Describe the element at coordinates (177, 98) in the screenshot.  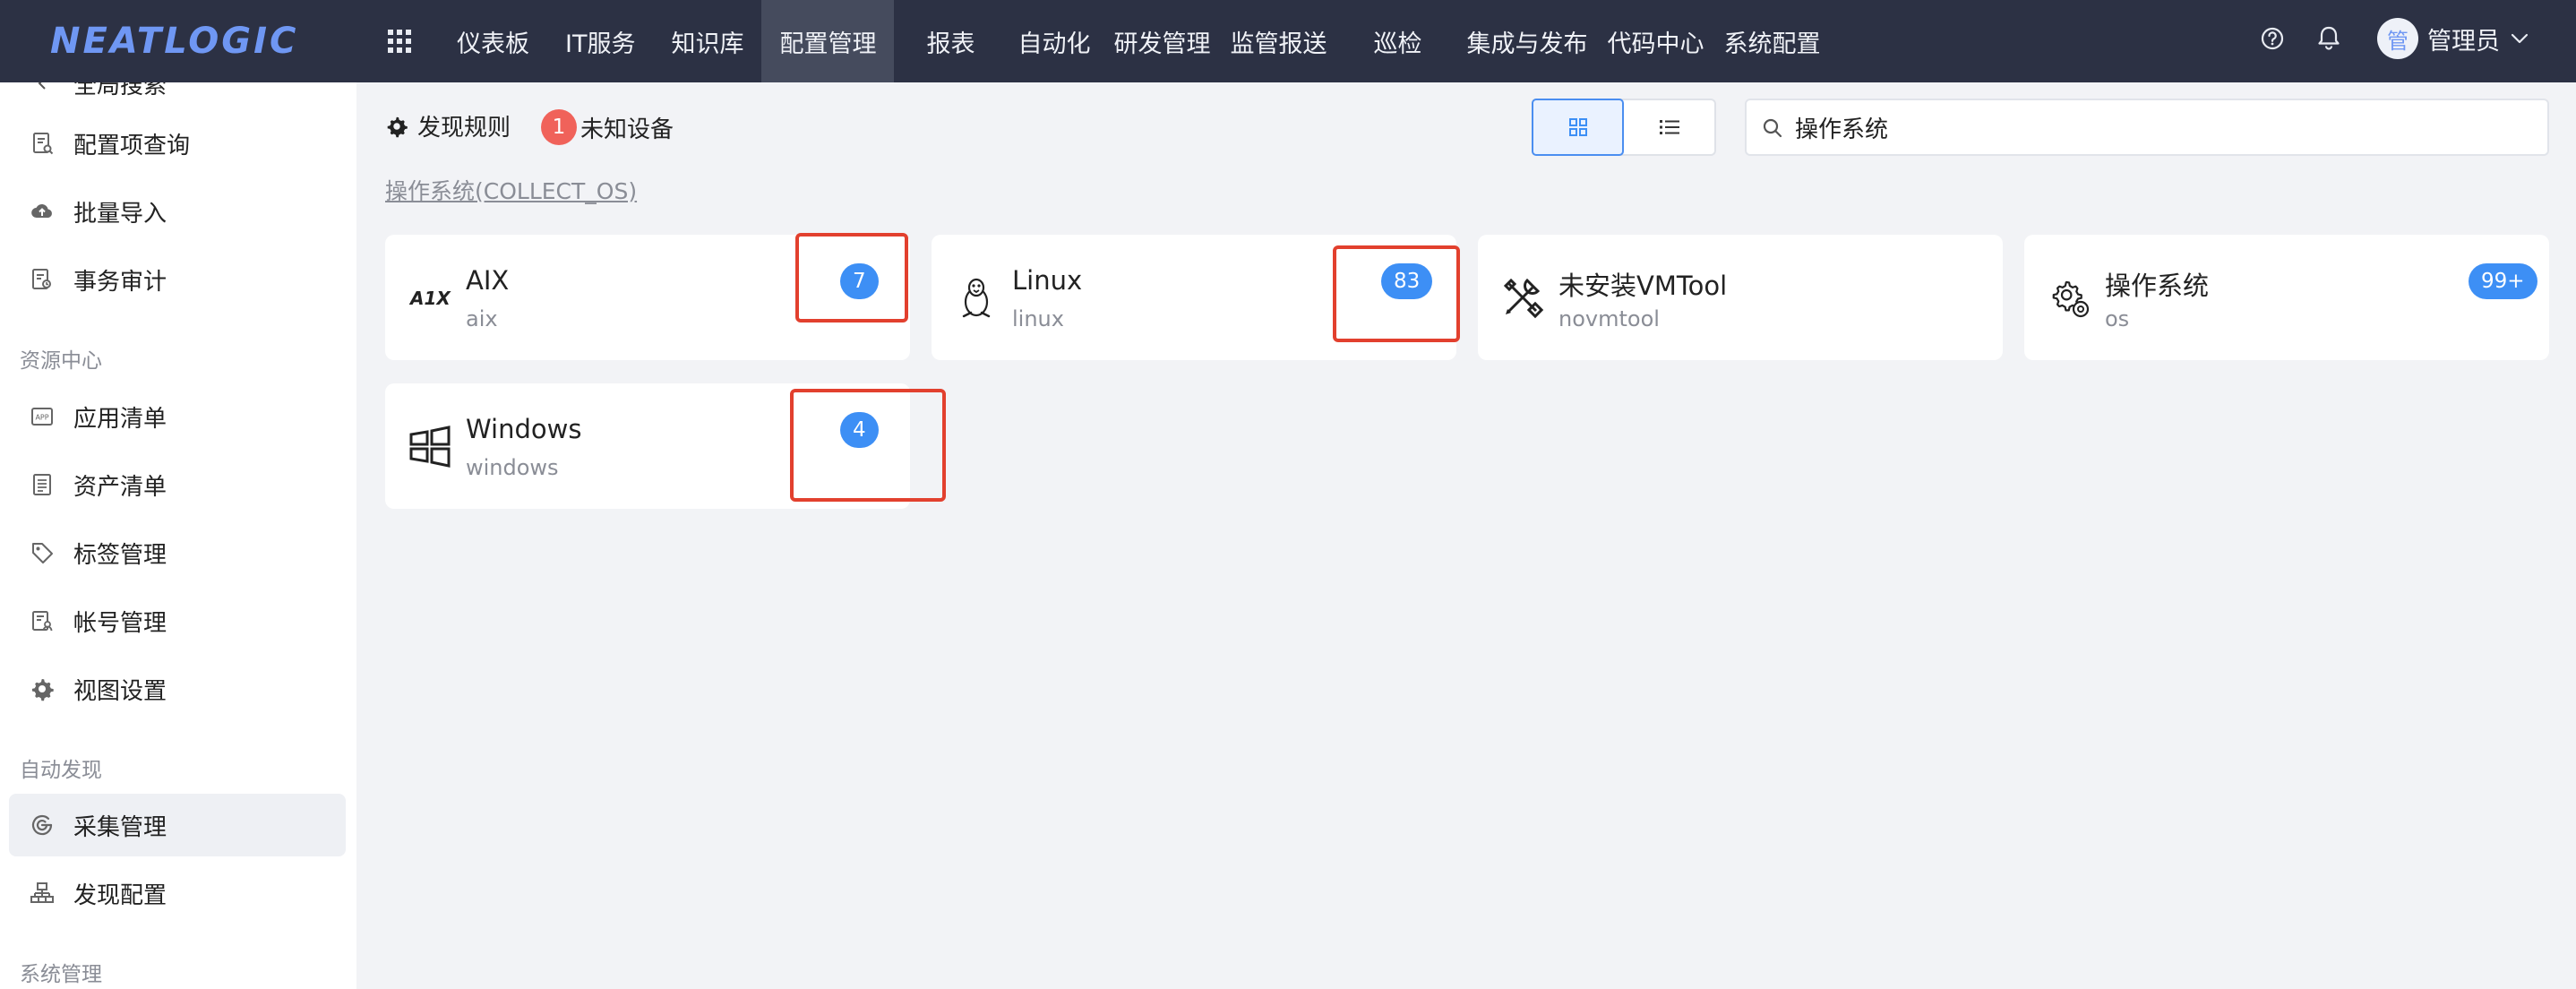
I see `sidebar-item-global-search: 全局搜索` at that location.